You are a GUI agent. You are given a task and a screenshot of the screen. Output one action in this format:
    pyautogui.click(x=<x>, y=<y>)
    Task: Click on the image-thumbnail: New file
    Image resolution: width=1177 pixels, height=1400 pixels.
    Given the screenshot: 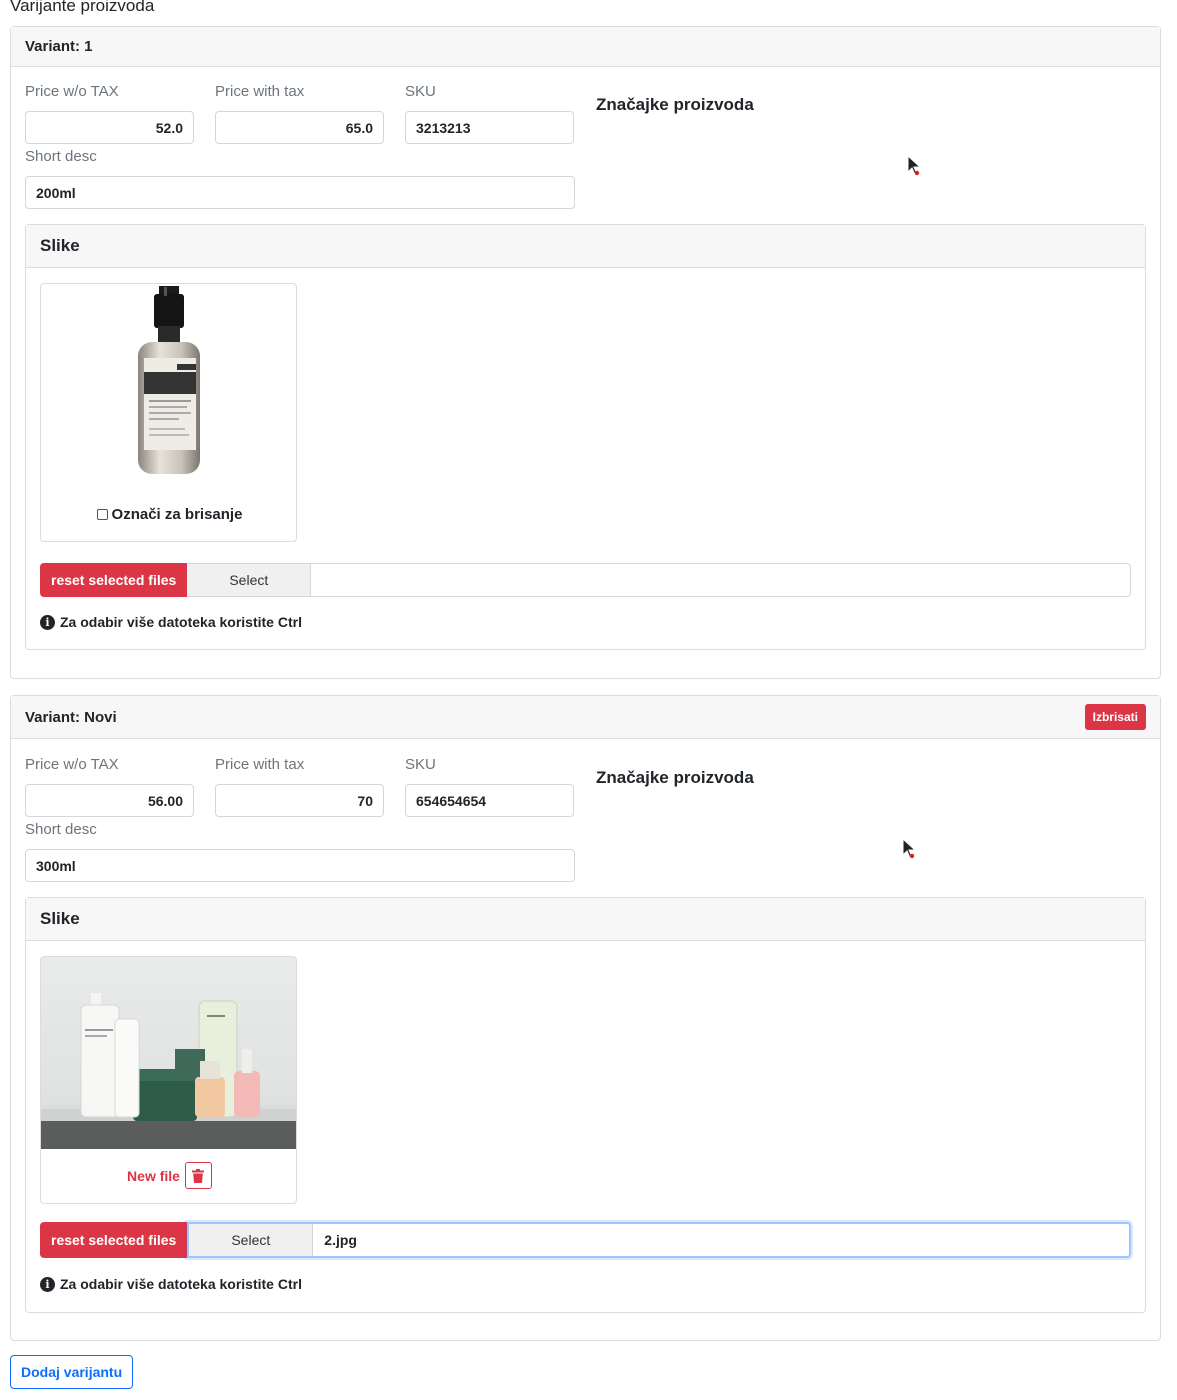 What is the action you would take?
    pyautogui.click(x=168, y=1080)
    